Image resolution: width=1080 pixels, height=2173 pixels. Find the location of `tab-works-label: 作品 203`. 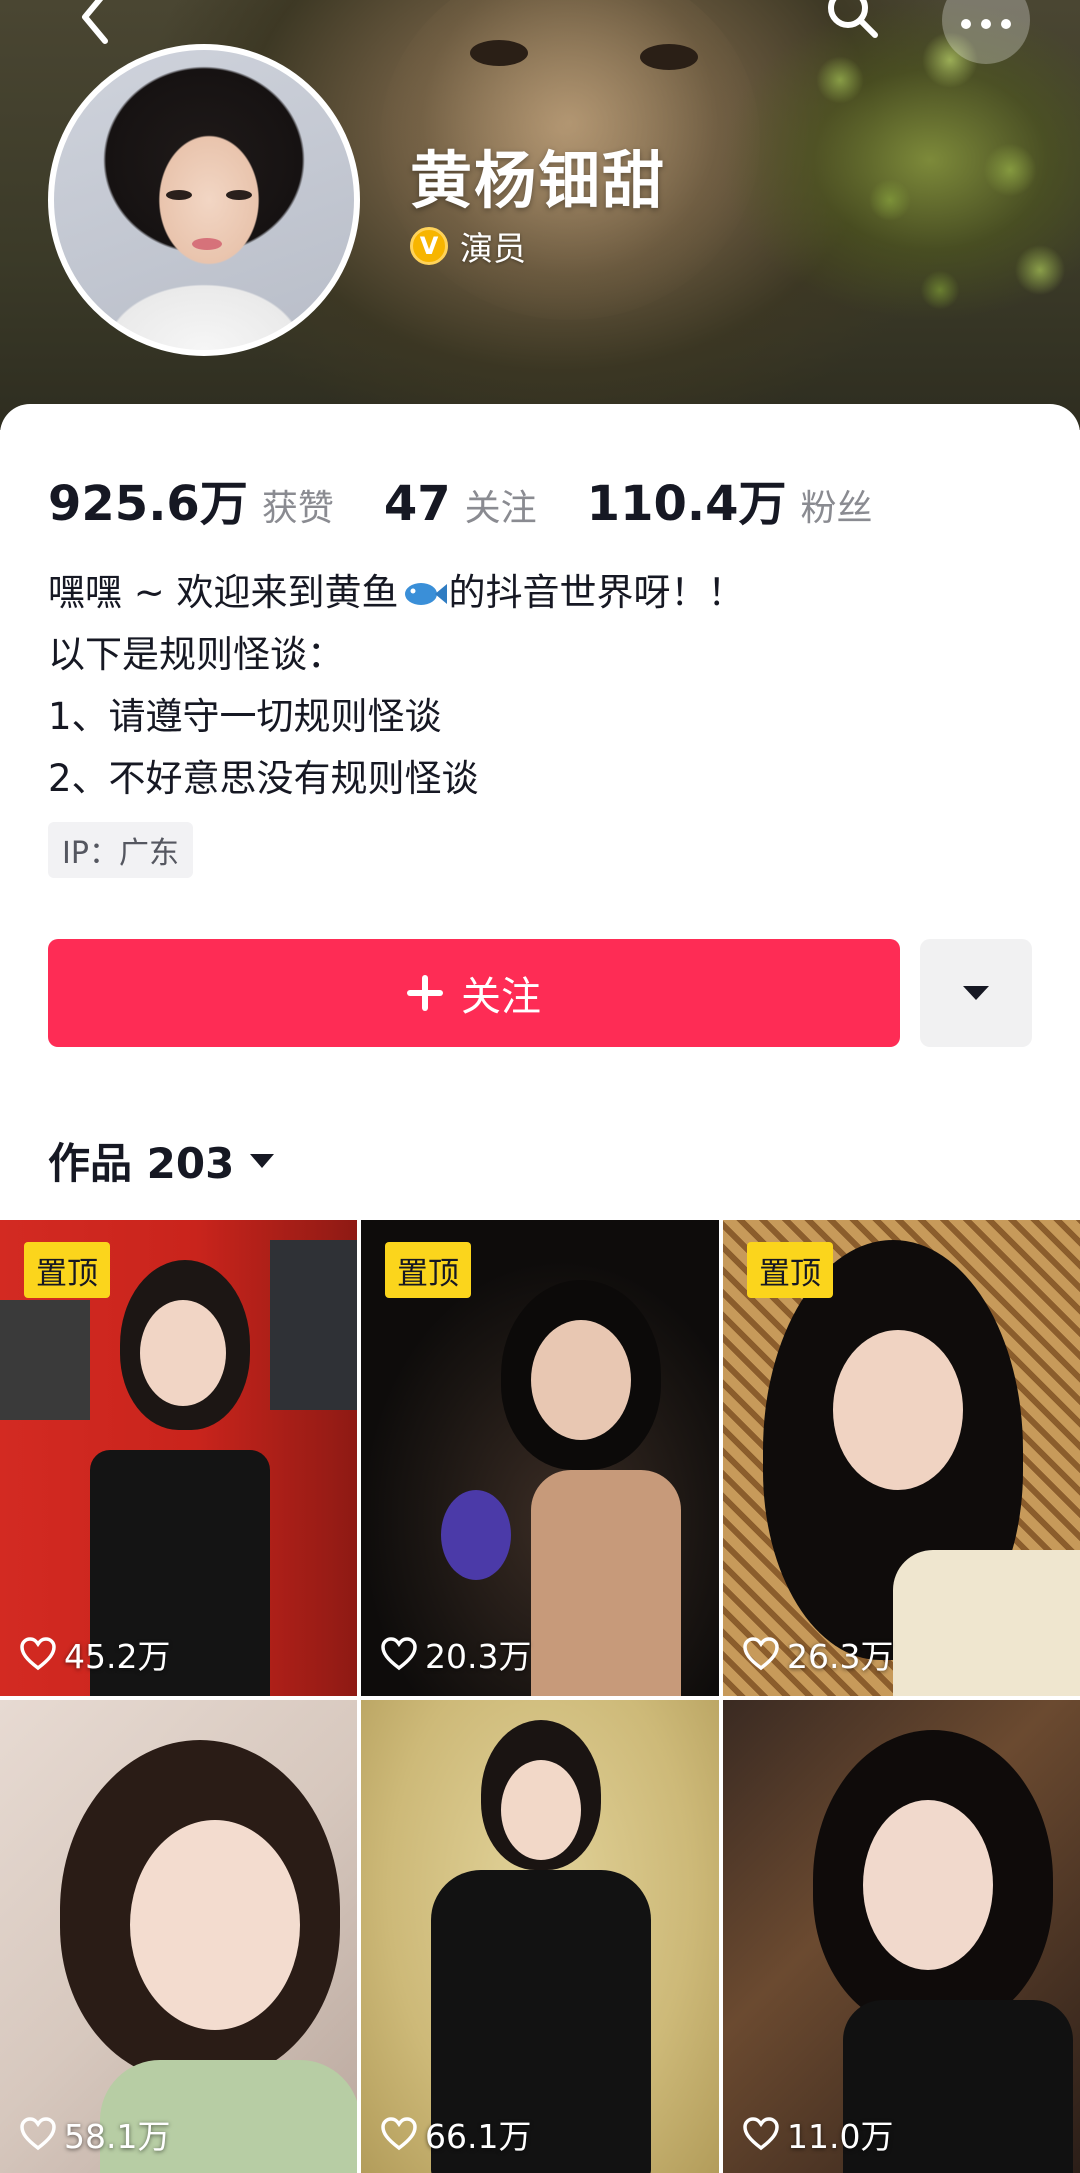

tab-works-label: 作品 203 is located at coordinates (141, 1163).